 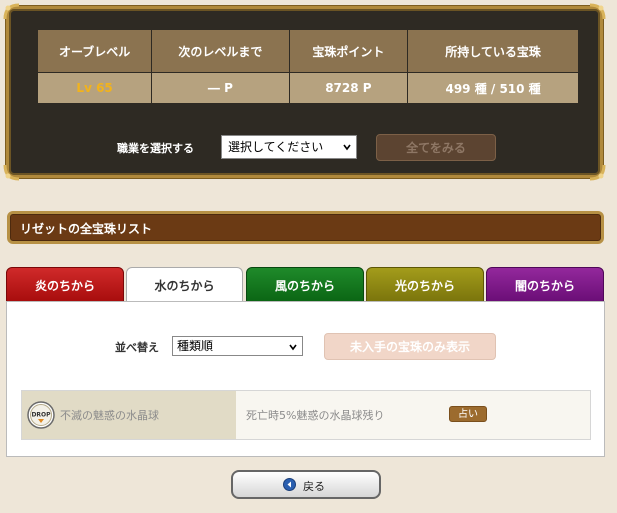 I want to click on job-select-dropdown: 選択してください, so click(x=289, y=147).